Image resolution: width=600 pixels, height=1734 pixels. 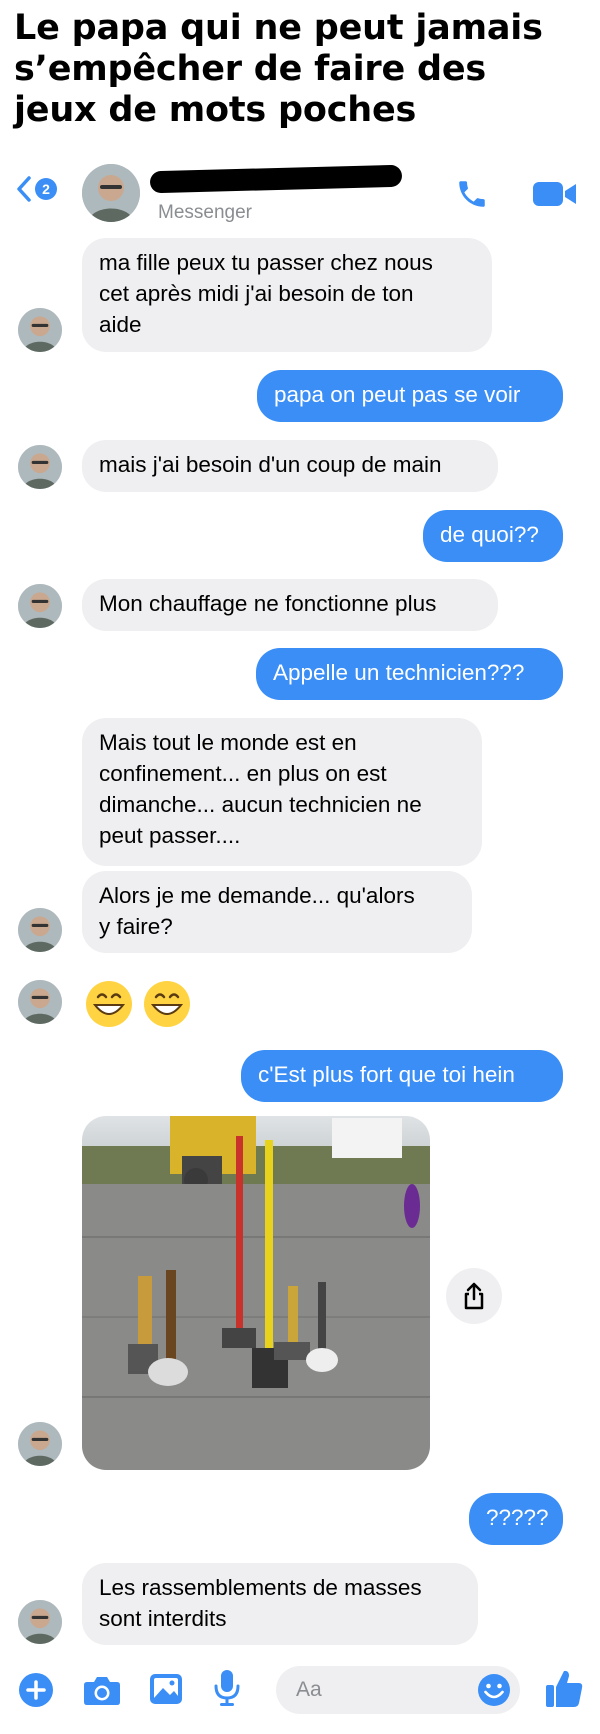 I want to click on voice-message-button, so click(x=227, y=1688).